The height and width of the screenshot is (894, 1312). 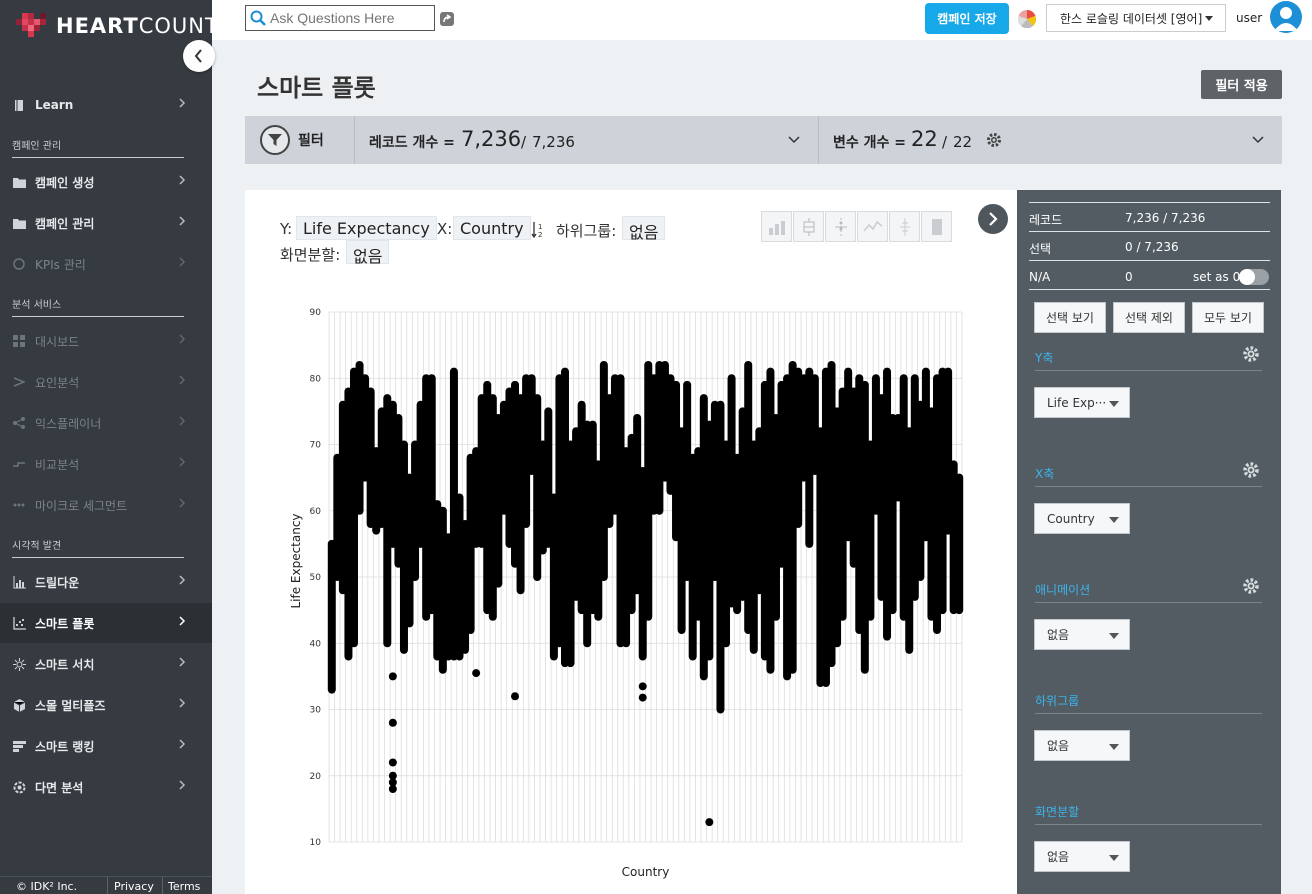 What do you see at coordinates (368, 253) in the screenshot?
I see `split-encoding-chip: 없음` at bounding box center [368, 253].